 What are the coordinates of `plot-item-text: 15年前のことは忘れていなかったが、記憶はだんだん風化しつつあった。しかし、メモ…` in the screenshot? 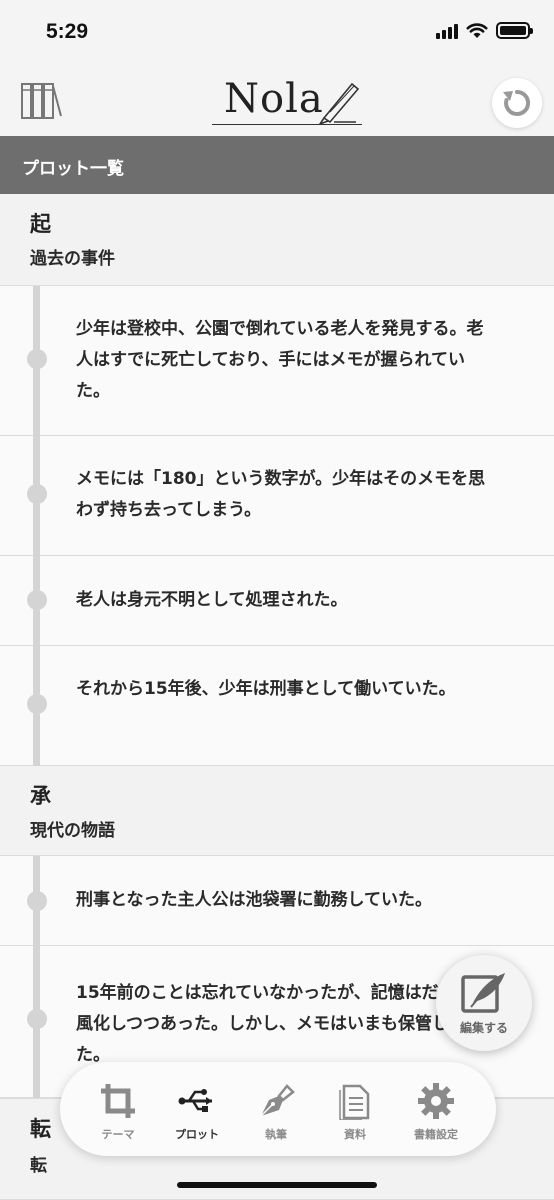 It's located at (283, 1024).